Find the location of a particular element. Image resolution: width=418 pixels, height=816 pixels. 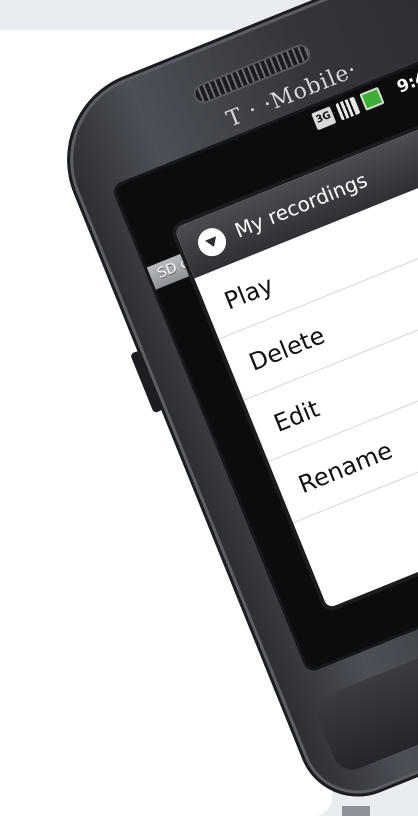

battery-icon is located at coordinates (372, 98).